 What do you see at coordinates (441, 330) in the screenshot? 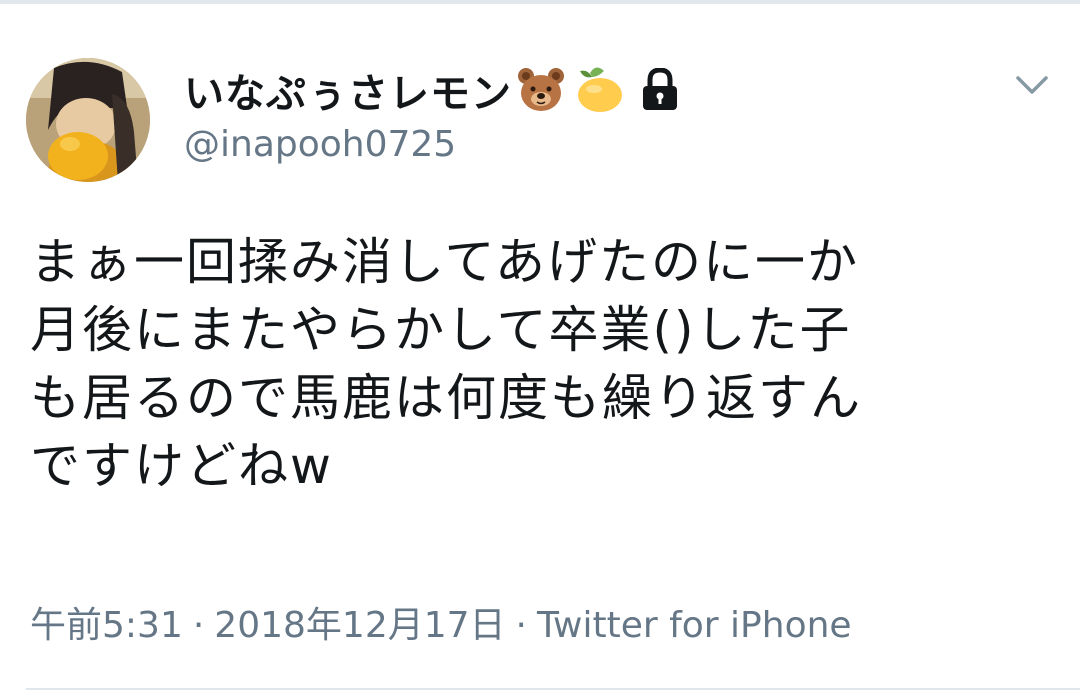
I see `tweet-text-line: 月後にまたやらかして卒業()した子` at bounding box center [441, 330].